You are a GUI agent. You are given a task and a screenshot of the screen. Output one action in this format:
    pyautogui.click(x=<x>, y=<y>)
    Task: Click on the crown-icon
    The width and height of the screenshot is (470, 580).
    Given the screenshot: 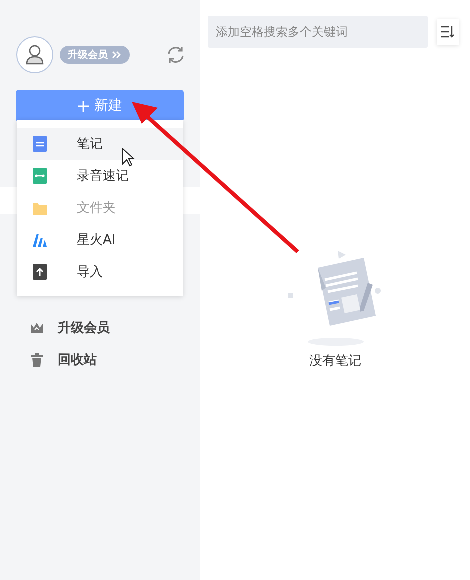 What is the action you would take?
    pyautogui.click(x=37, y=328)
    